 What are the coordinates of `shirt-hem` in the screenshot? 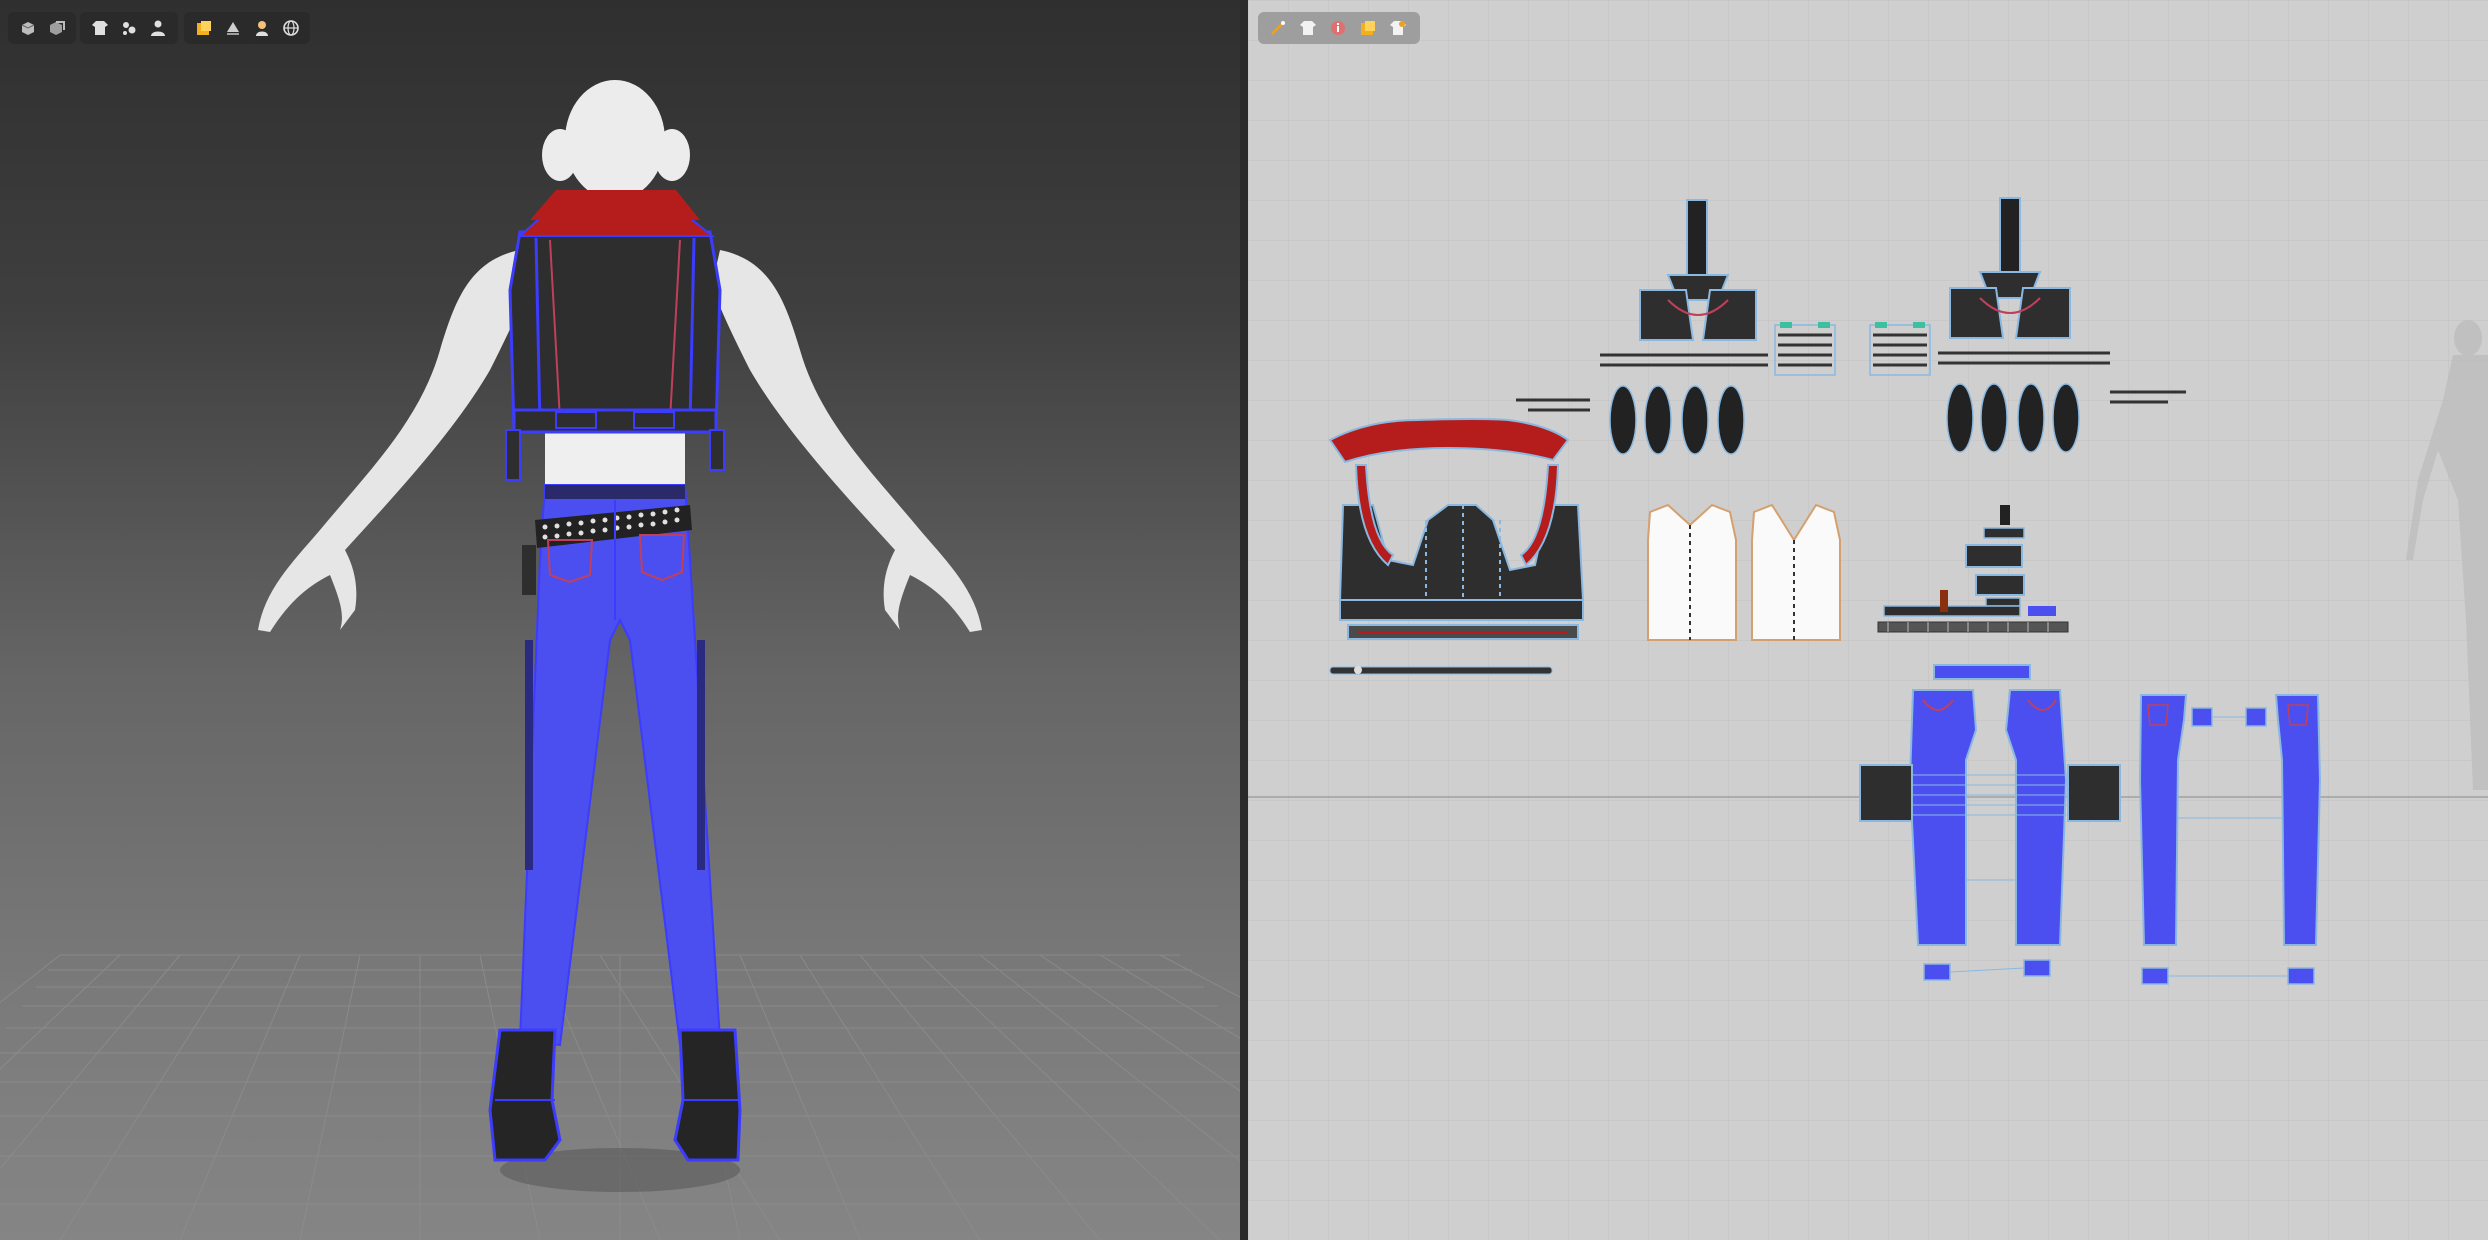 It's located at (615, 455).